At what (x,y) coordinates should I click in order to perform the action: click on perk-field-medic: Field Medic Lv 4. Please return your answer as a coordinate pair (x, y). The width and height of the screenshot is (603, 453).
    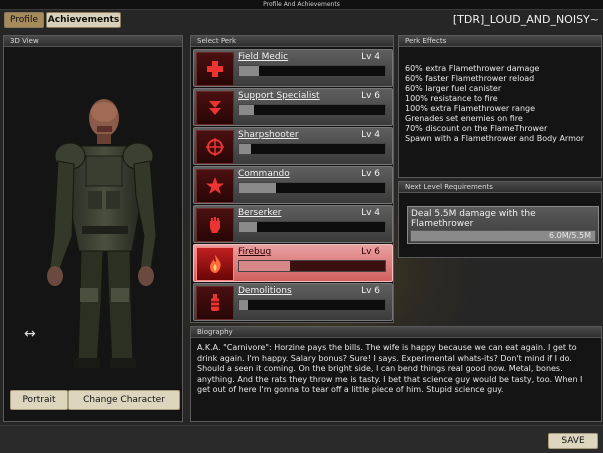
    Looking at the image, I should click on (293, 68).